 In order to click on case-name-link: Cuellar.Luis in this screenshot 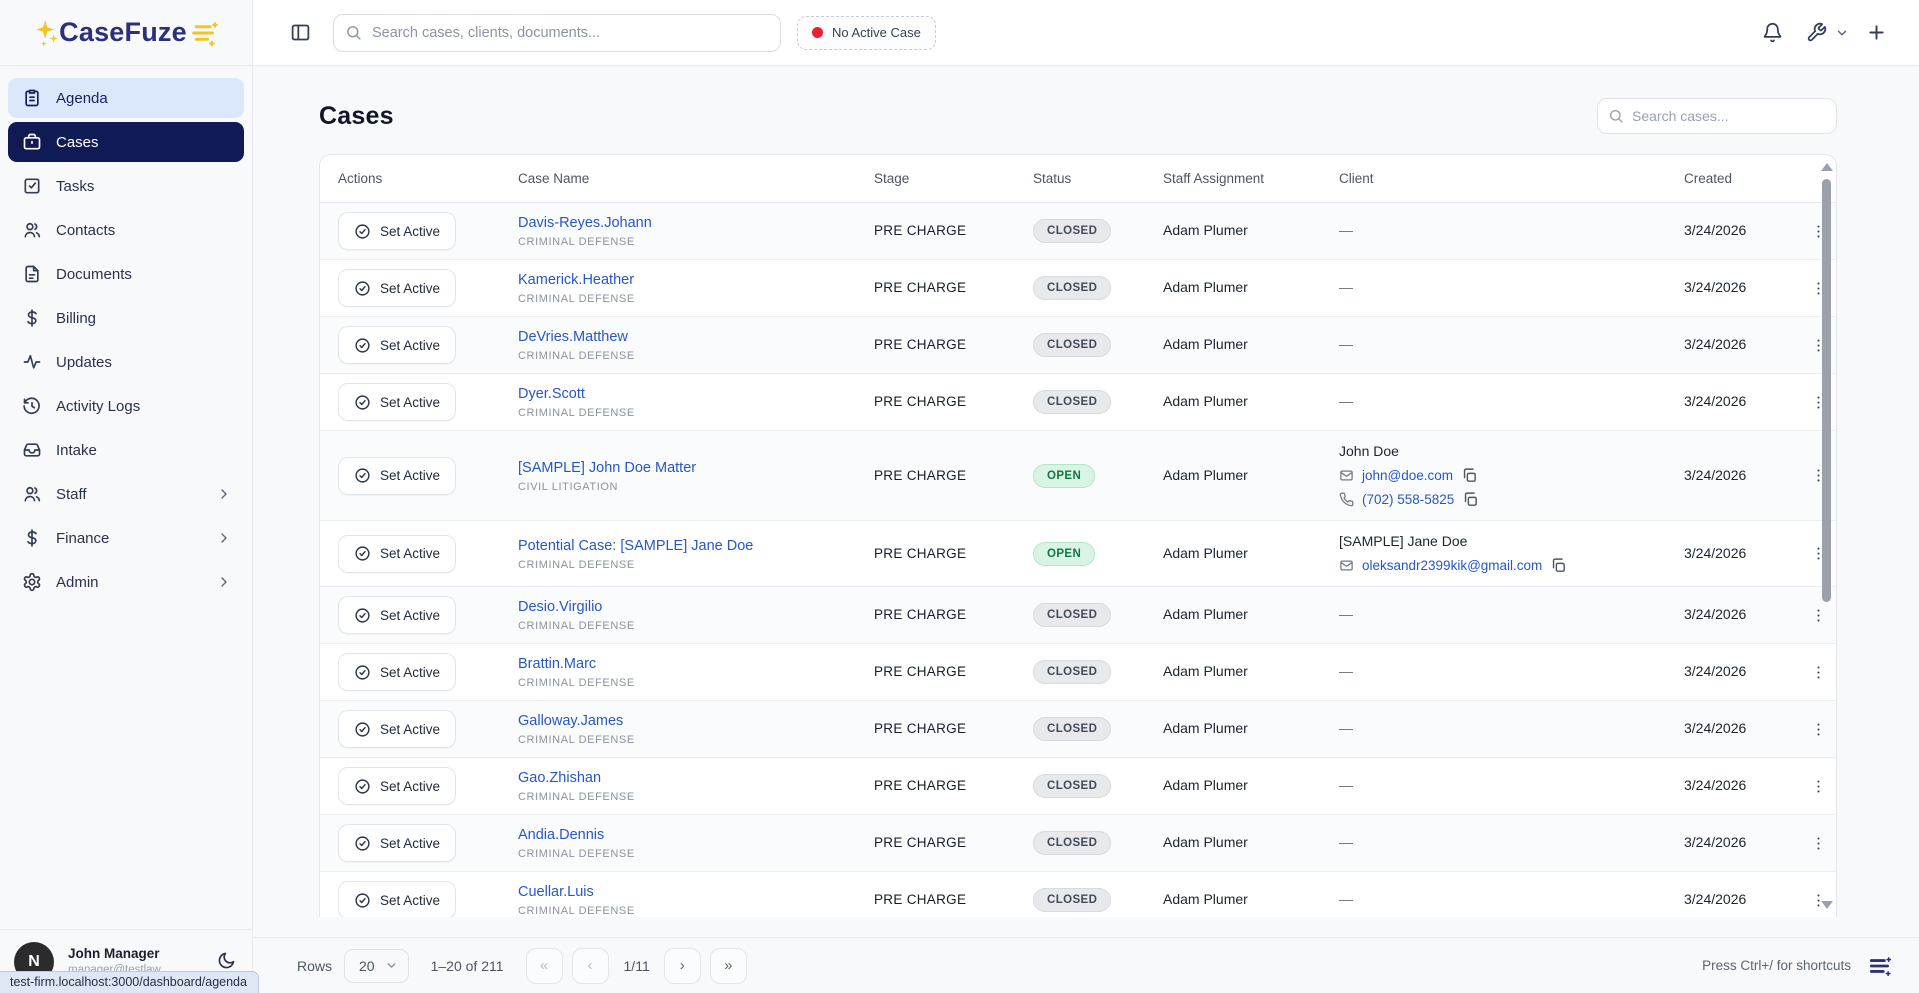, I will do `click(556, 892)`.